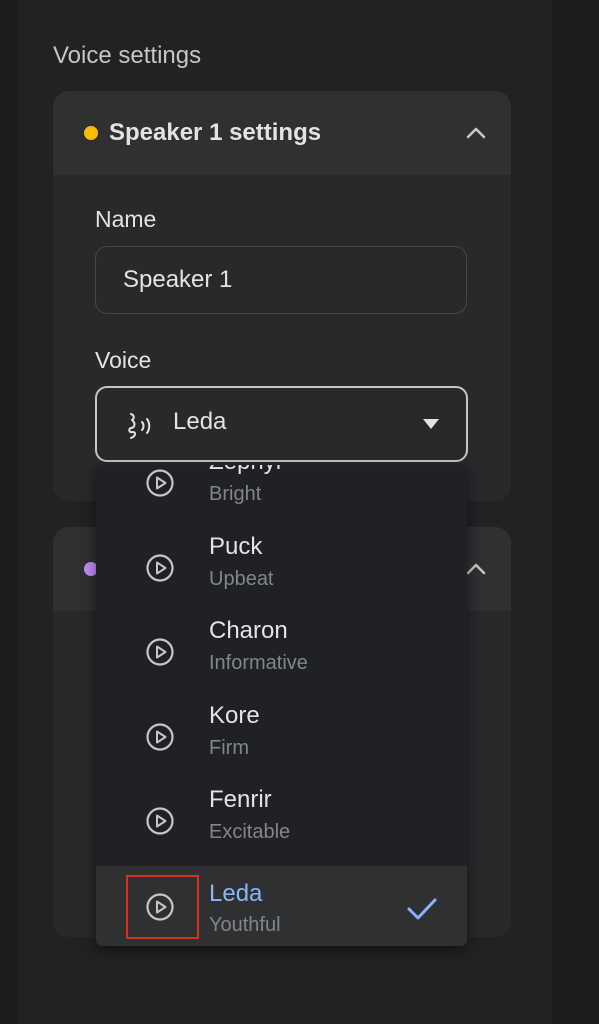 The image size is (599, 1024). Describe the element at coordinates (258, 663) in the screenshot. I see `voice-option-desc: Informative` at that location.